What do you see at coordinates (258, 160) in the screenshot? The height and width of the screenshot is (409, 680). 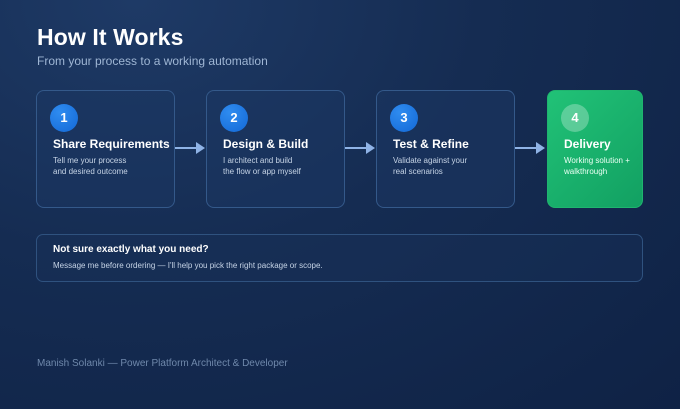 I see `step-description-line: I architect and build` at bounding box center [258, 160].